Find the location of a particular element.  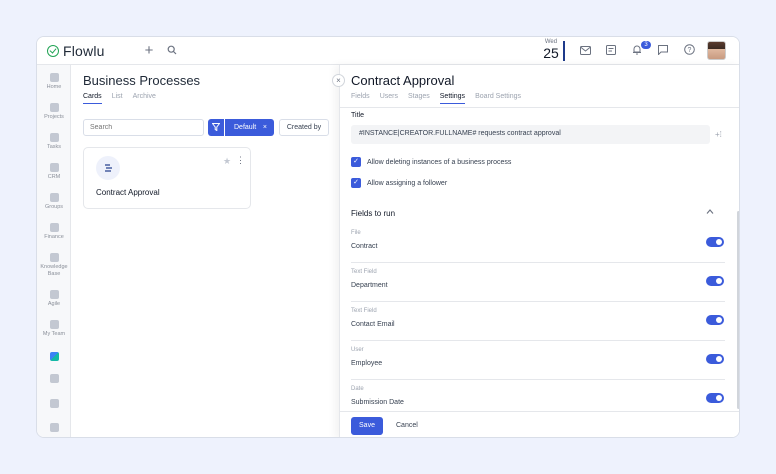

sidebar-item-label: Home is located at coordinates (54, 87).